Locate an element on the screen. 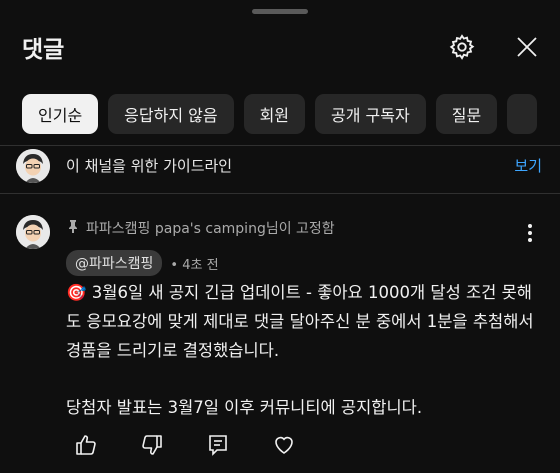  comment-paragraph: 당첨자 발표는 3월7일 이후 커뮤니티에 공지합니다. is located at coordinates (244, 407).